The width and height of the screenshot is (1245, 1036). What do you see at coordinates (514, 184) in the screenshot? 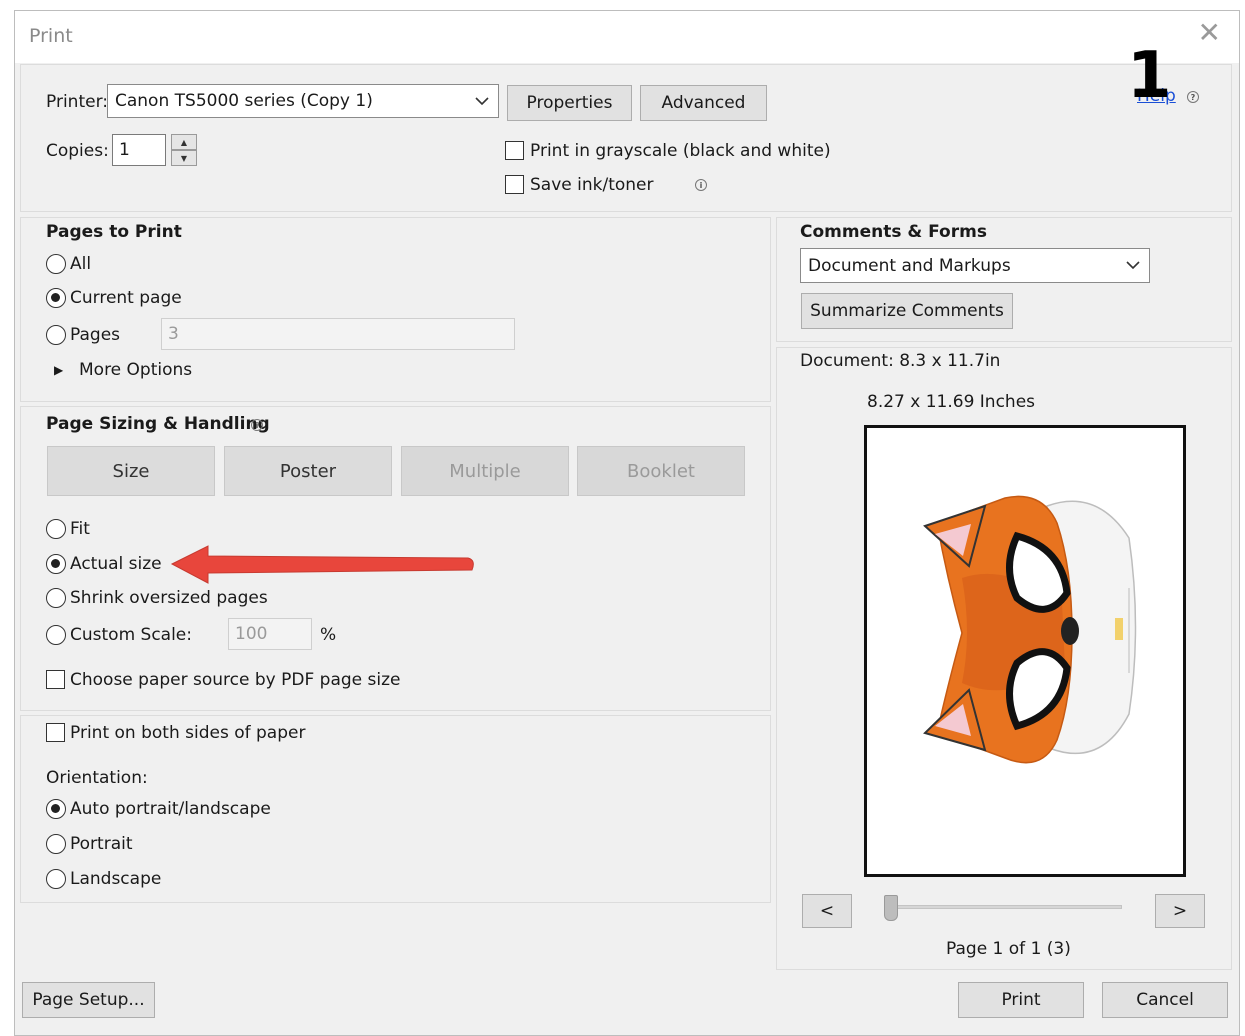
I see `save-ink-checkbox` at bounding box center [514, 184].